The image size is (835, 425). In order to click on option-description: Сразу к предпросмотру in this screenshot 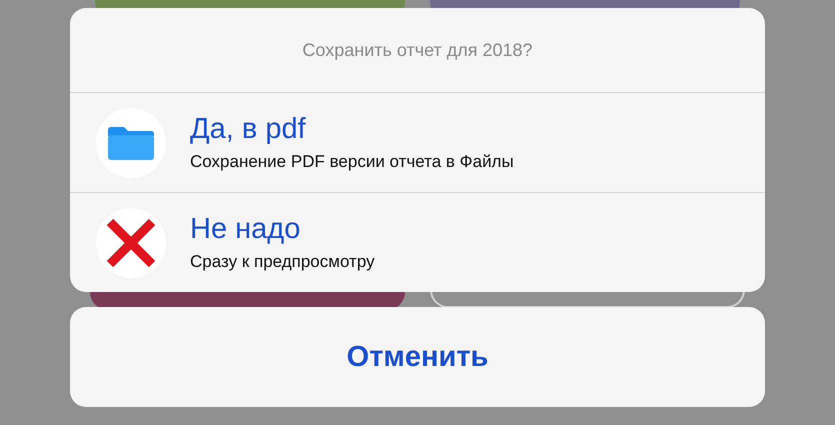, I will do `click(282, 262)`.